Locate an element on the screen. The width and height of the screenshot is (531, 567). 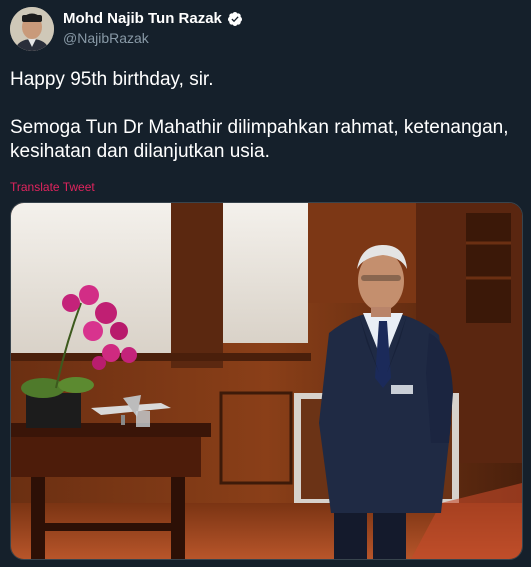
translate-tweet-link: Translate Tweet is located at coordinates (52, 187).